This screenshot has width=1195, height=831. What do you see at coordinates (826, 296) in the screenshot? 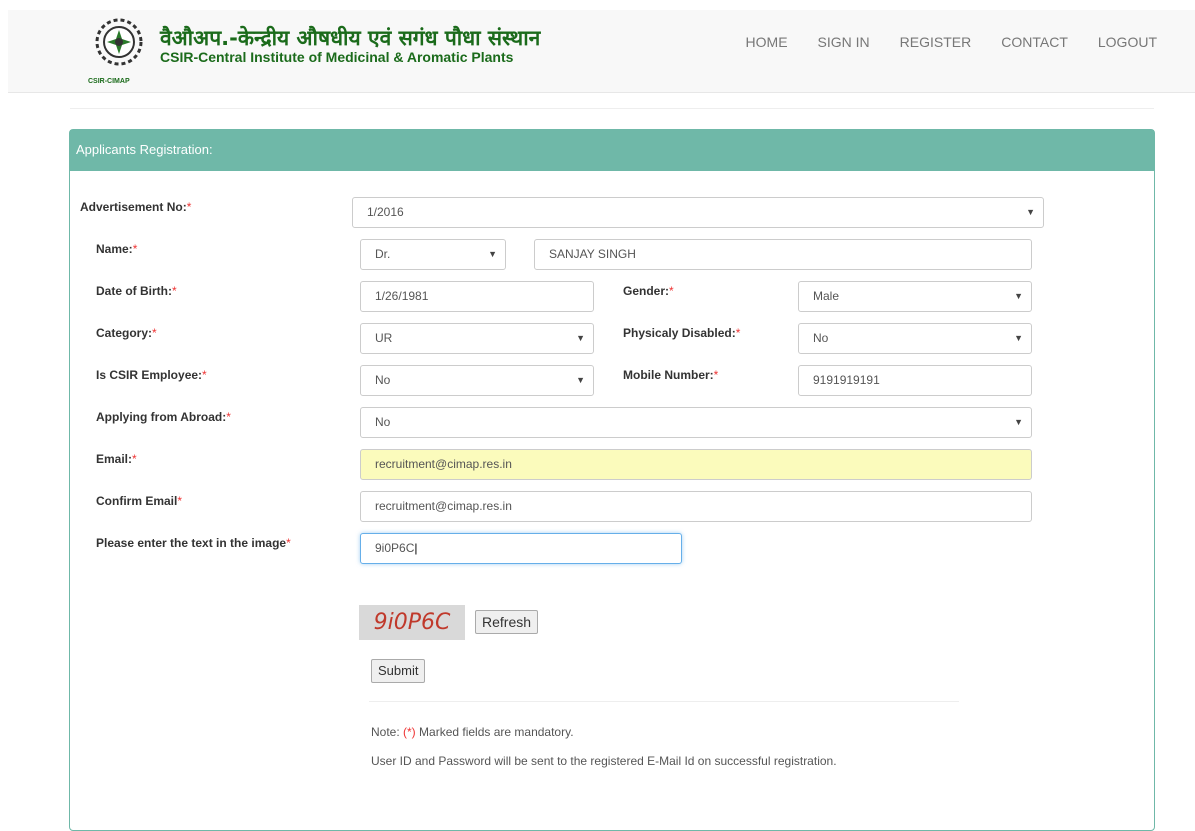
I see `gender-value: Male` at bounding box center [826, 296].